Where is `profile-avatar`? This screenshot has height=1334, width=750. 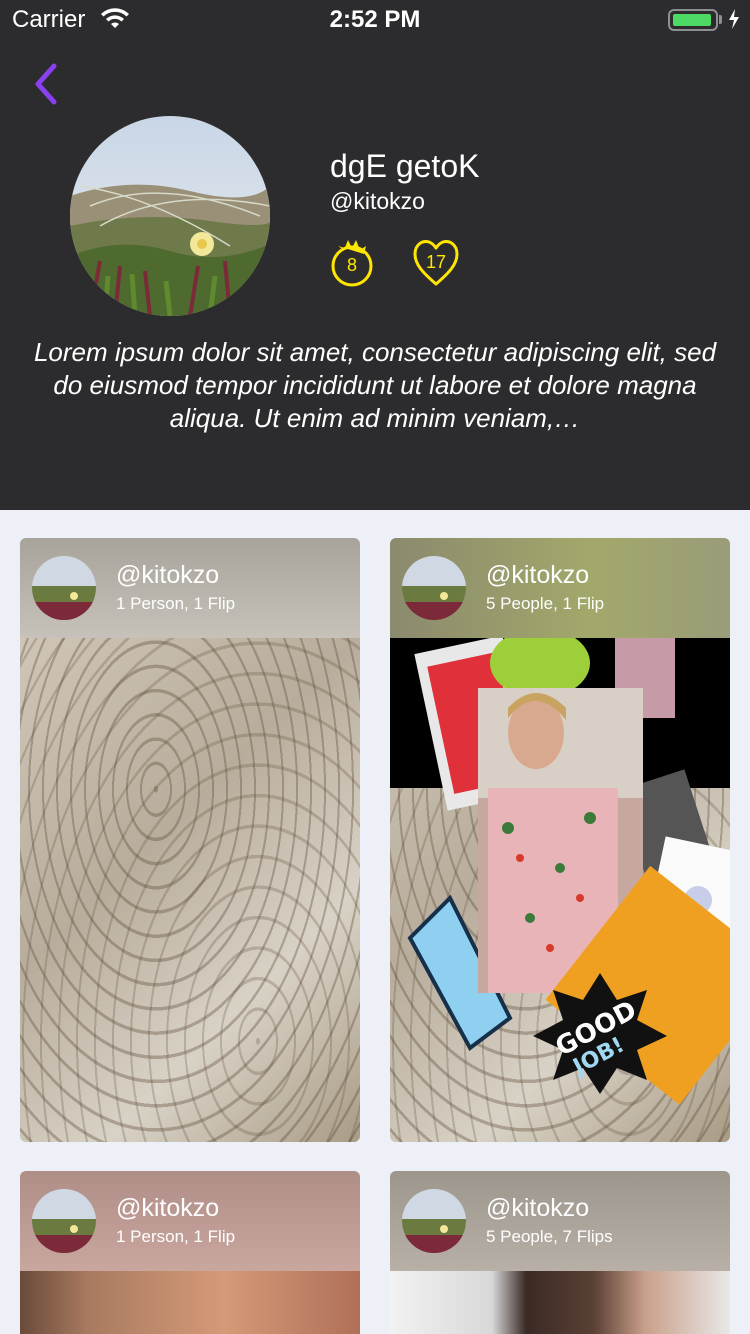
profile-avatar is located at coordinates (170, 216).